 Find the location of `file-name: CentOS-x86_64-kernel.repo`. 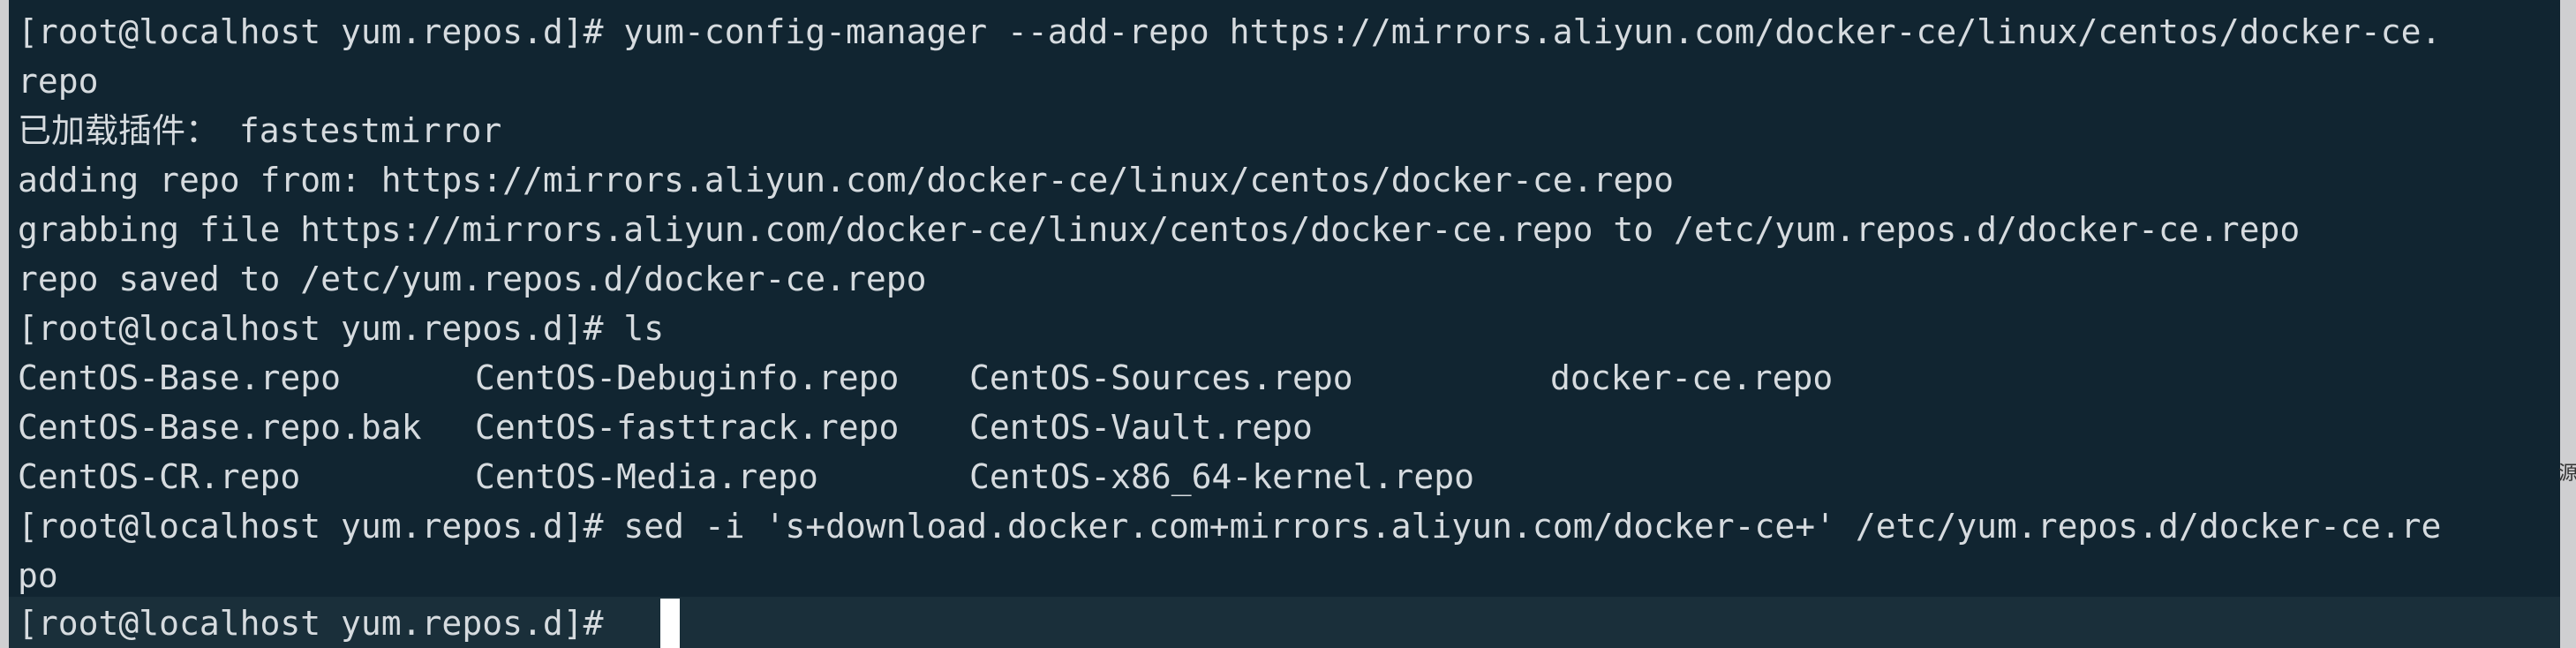

file-name: CentOS-x86_64-kernel.repo is located at coordinates (1222, 477).